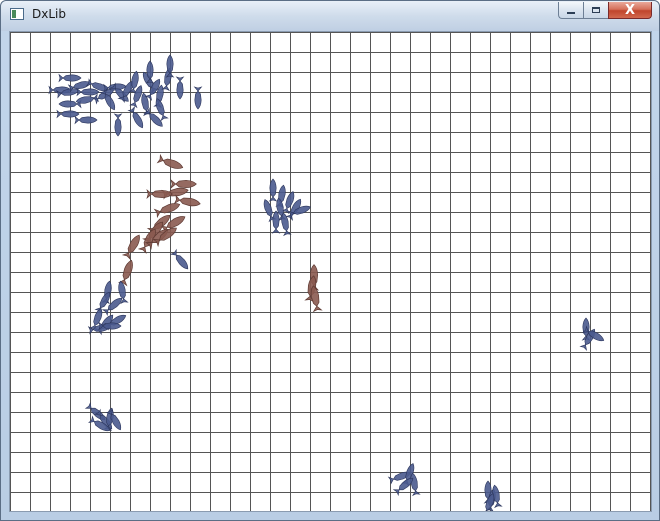 This screenshot has width=660, height=521. Describe the element at coordinates (592, 334) in the screenshot. I see `blue-school-right` at that location.